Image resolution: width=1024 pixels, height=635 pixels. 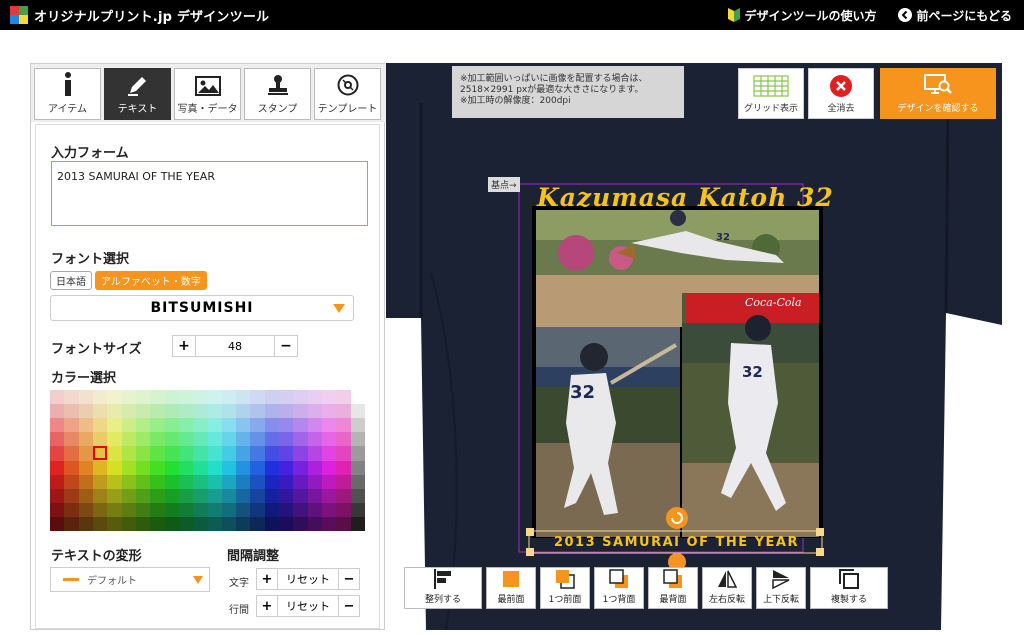 I want to click on design-subtitle-text: 2013 SAMURAI OF THE YEAR, so click(x=676, y=542).